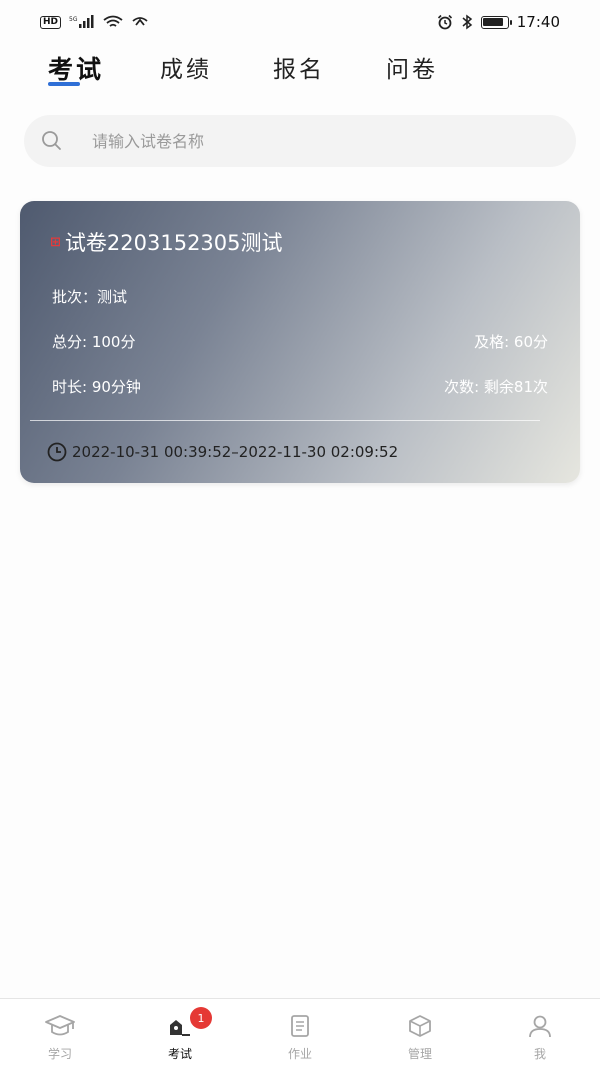 This screenshot has height=1067, width=600. What do you see at coordinates (57, 452) in the screenshot?
I see `clock-icon` at bounding box center [57, 452].